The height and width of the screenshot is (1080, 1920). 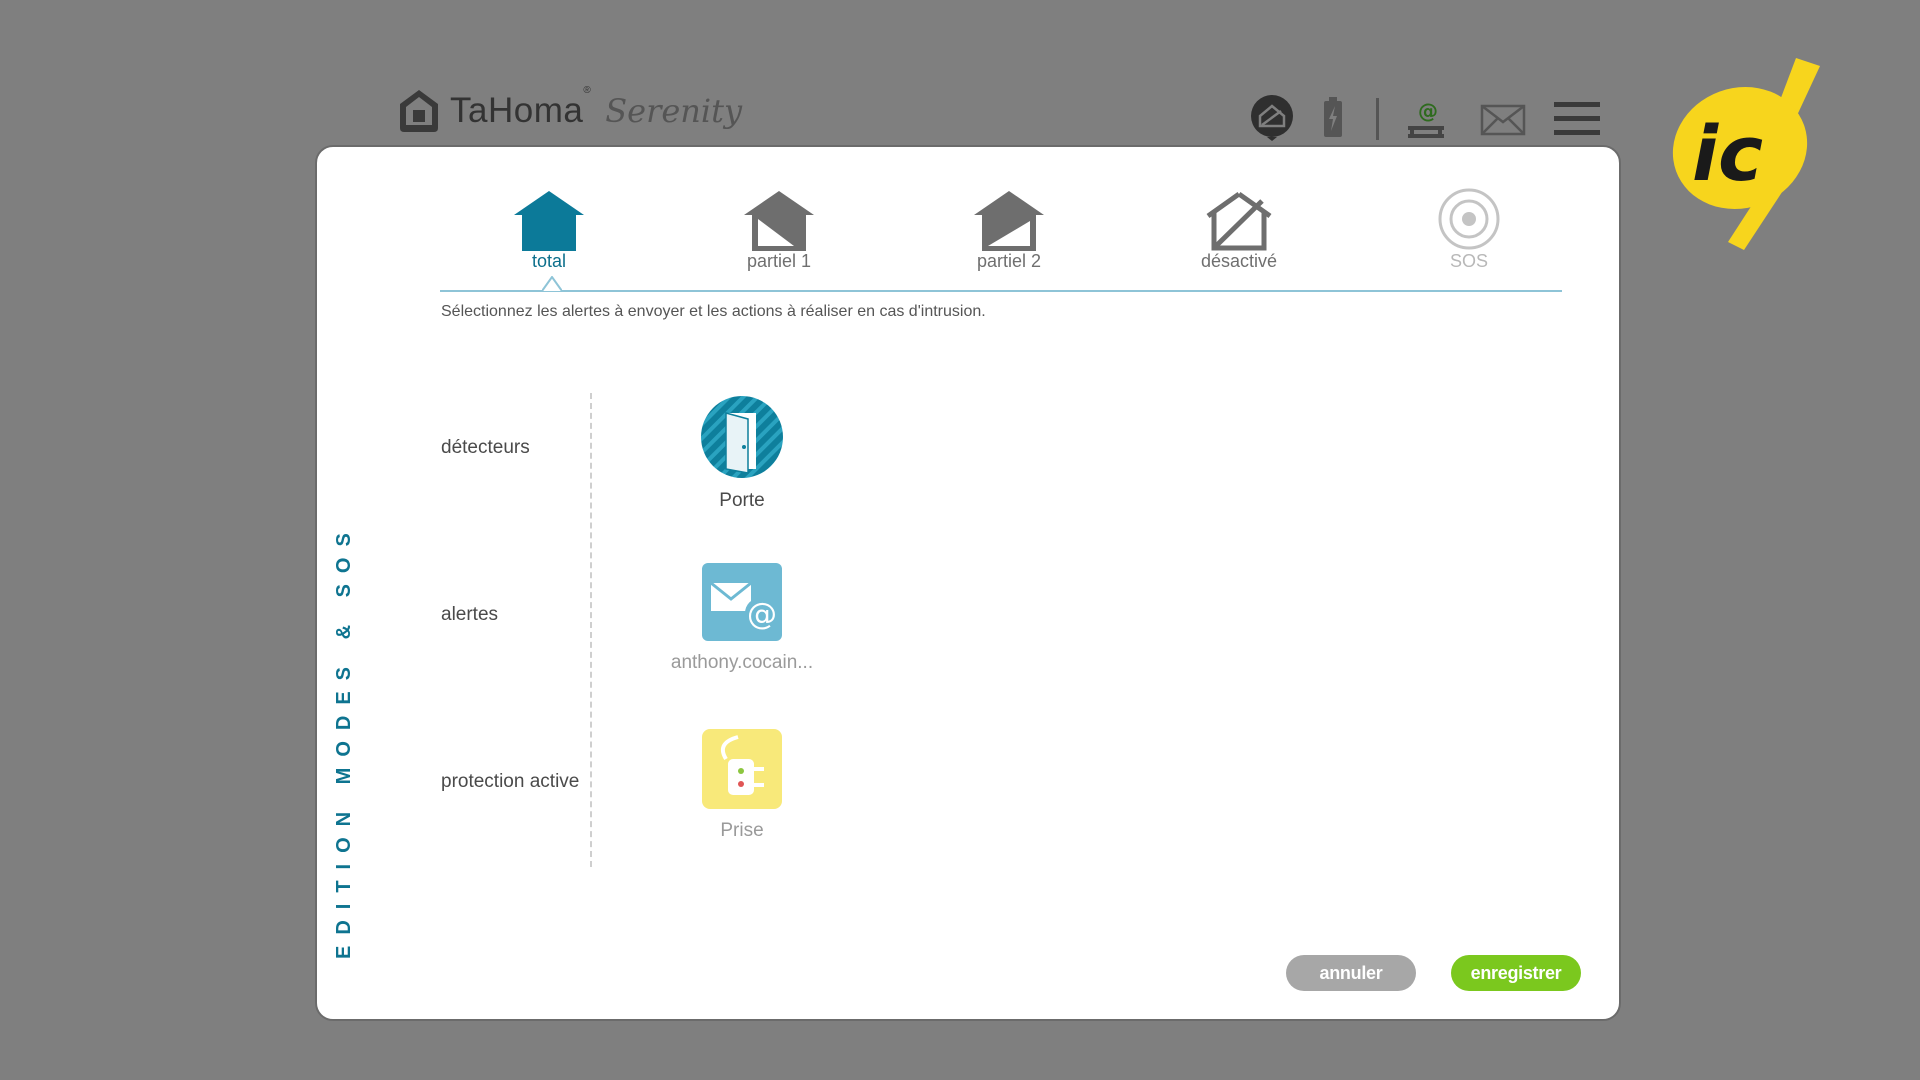 What do you see at coordinates (1469, 219) in the screenshot?
I see `sos-target-icon` at bounding box center [1469, 219].